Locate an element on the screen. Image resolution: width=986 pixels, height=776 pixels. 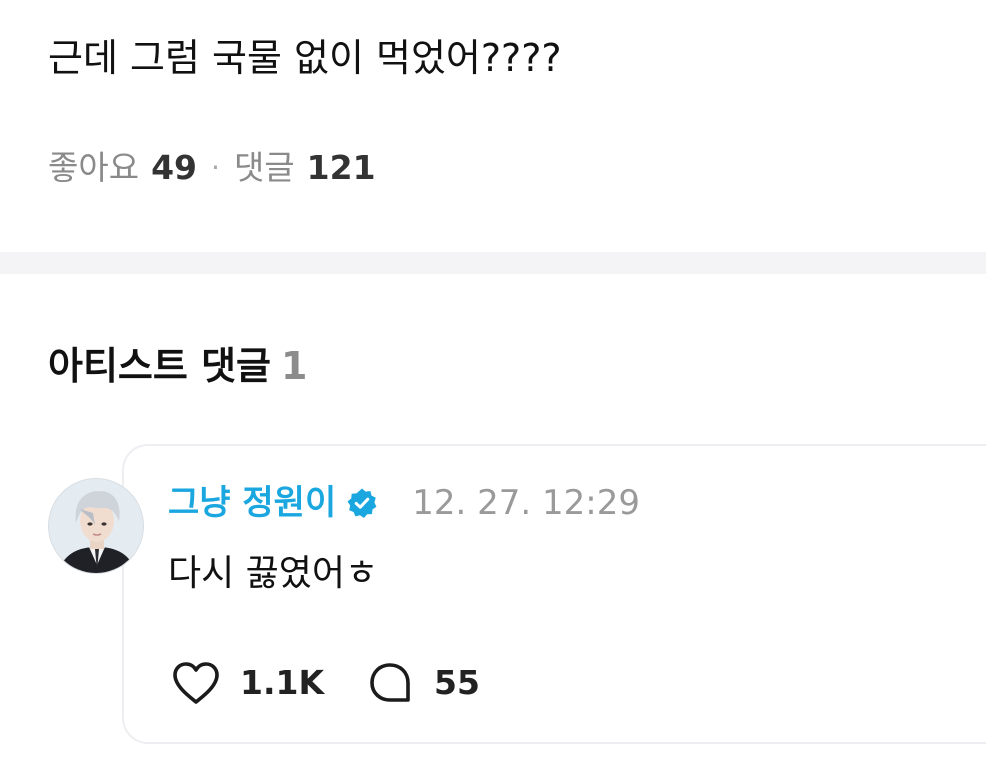
likes-count: 49 is located at coordinates (174, 168).